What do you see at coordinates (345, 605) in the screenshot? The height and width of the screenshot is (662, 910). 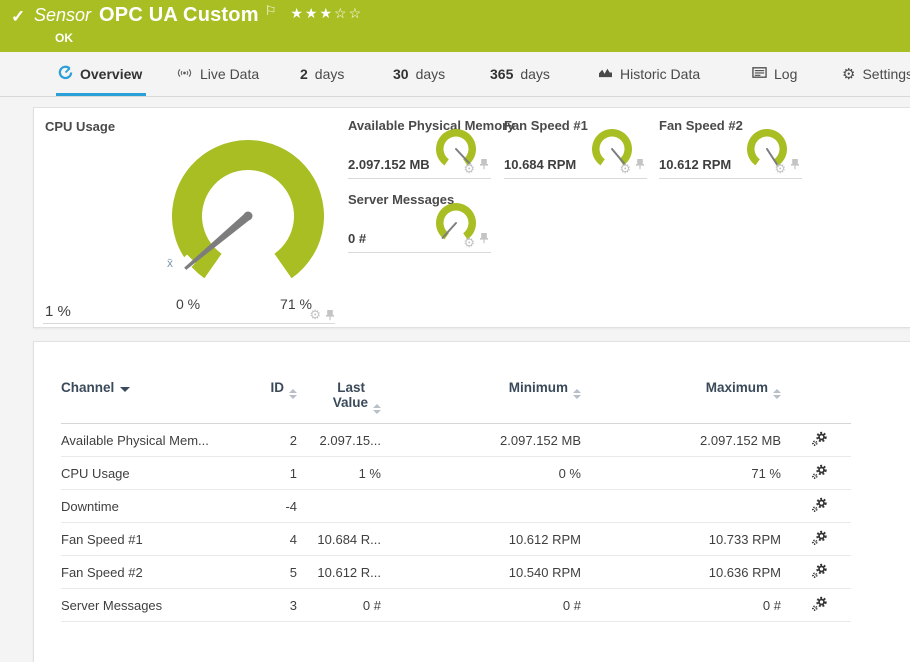 I see `channel-last-value: 0 #` at bounding box center [345, 605].